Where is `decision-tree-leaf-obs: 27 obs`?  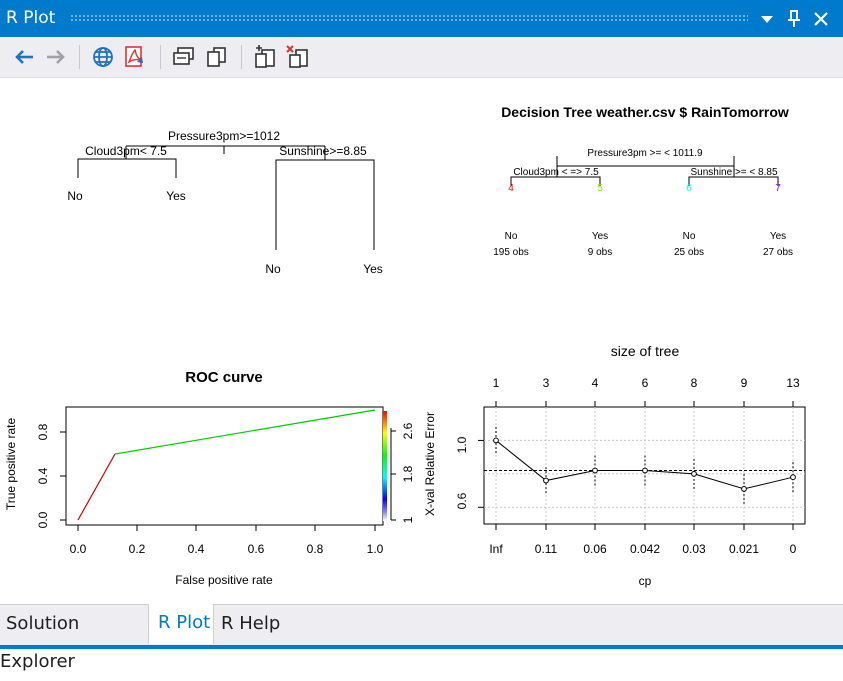
decision-tree-leaf-obs: 27 obs is located at coordinates (778, 252).